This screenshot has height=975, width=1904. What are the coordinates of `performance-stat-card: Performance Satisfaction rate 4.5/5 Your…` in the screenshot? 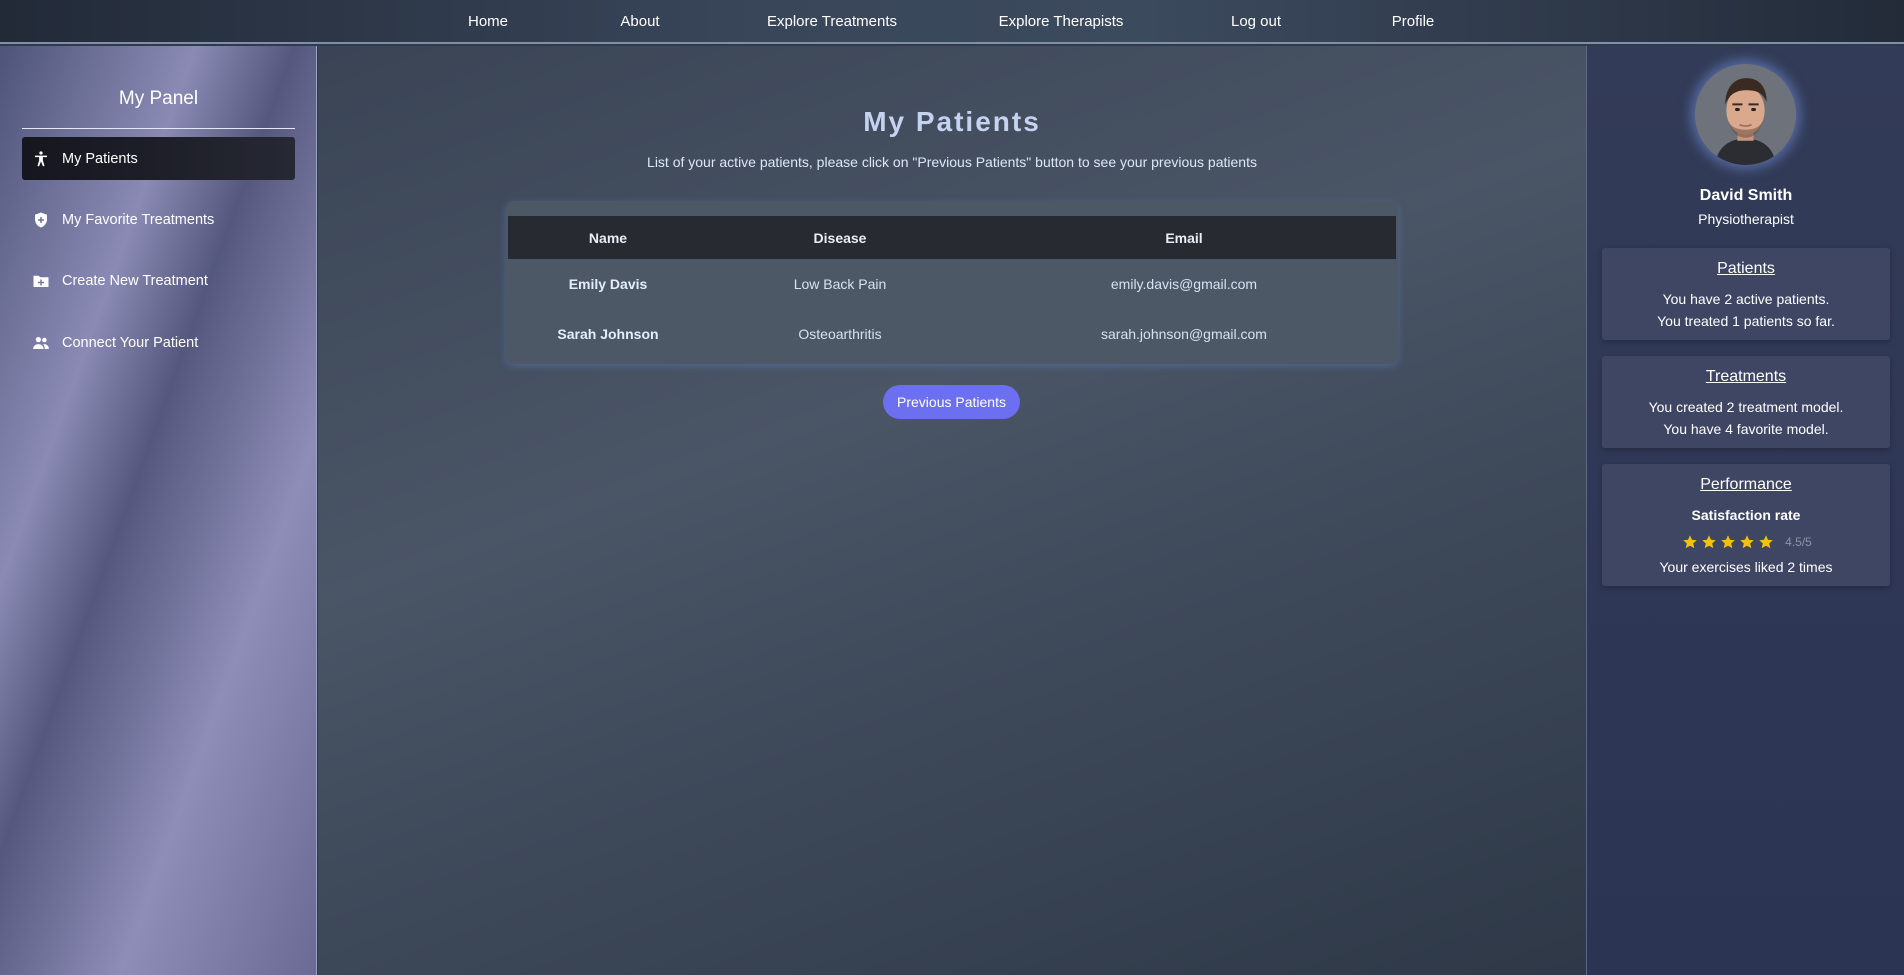 It's located at (1746, 525).